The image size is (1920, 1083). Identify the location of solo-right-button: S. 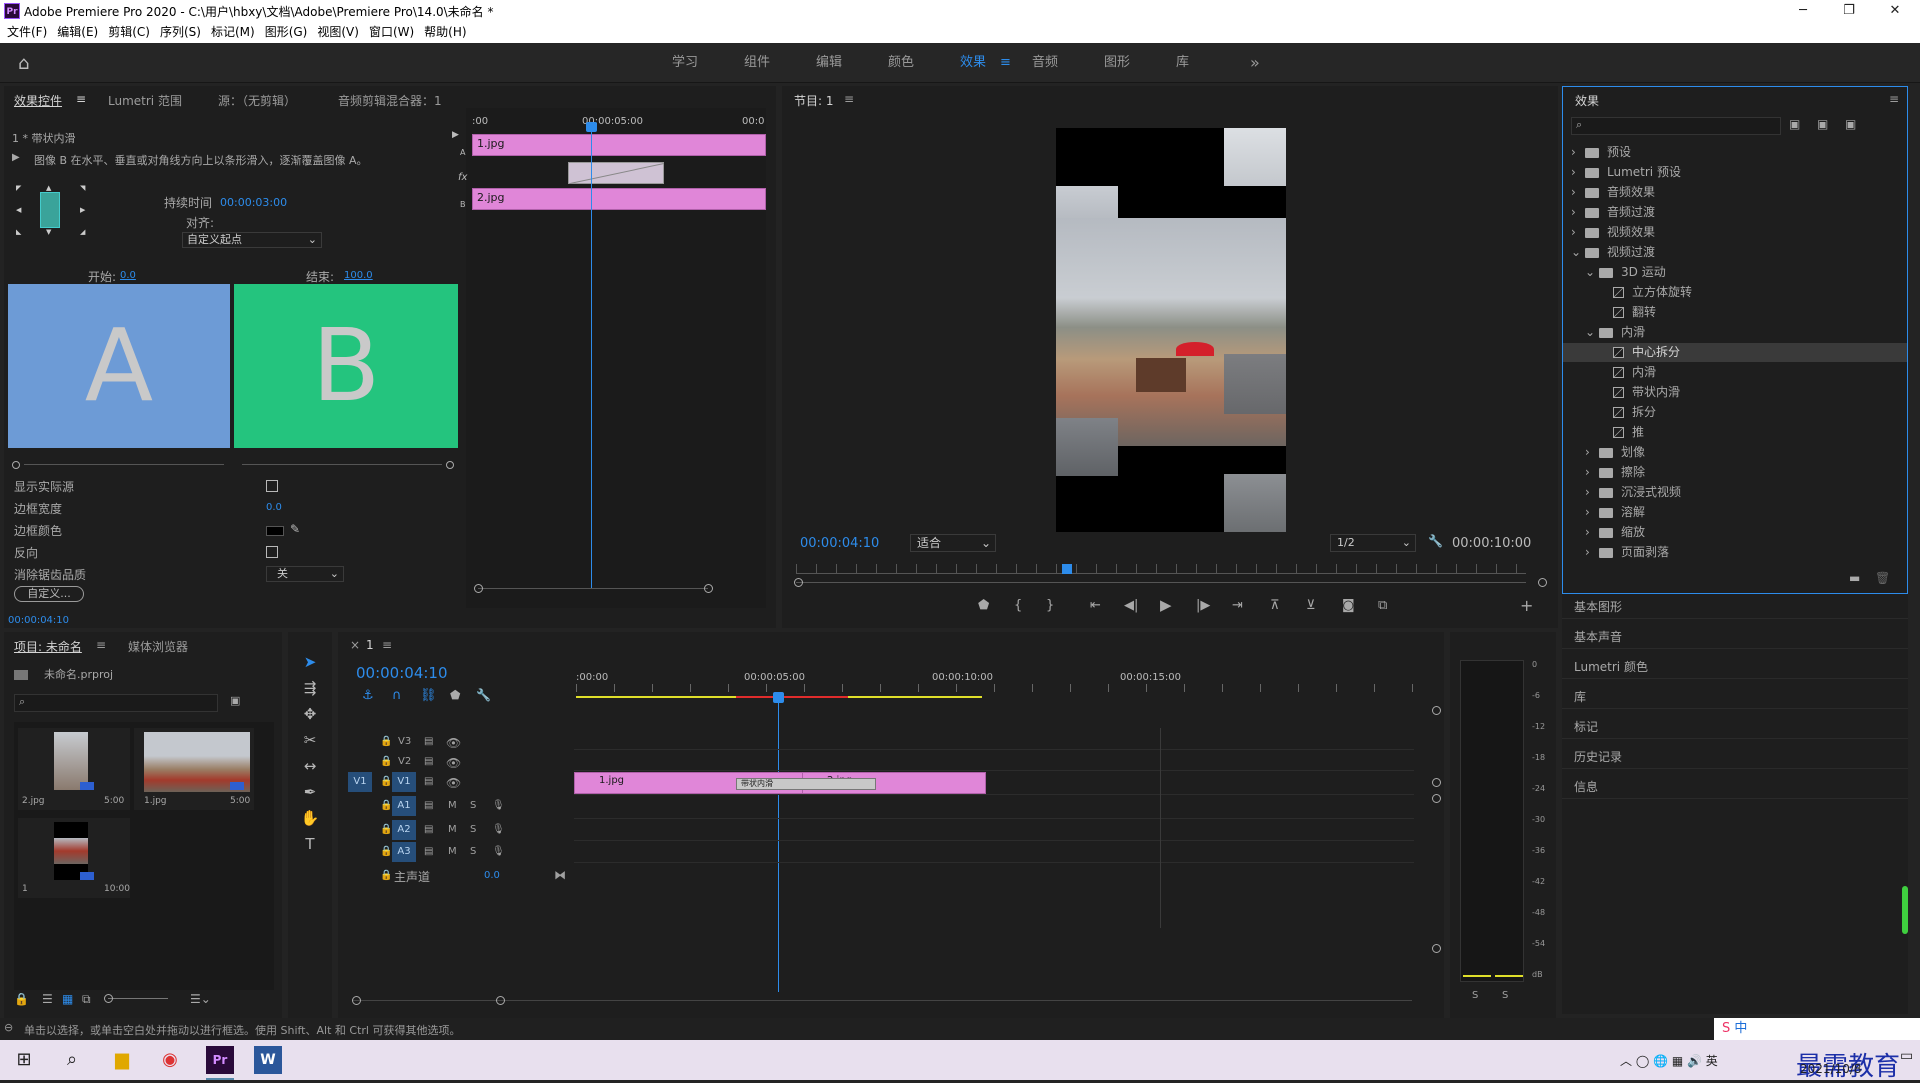
(1505, 995).